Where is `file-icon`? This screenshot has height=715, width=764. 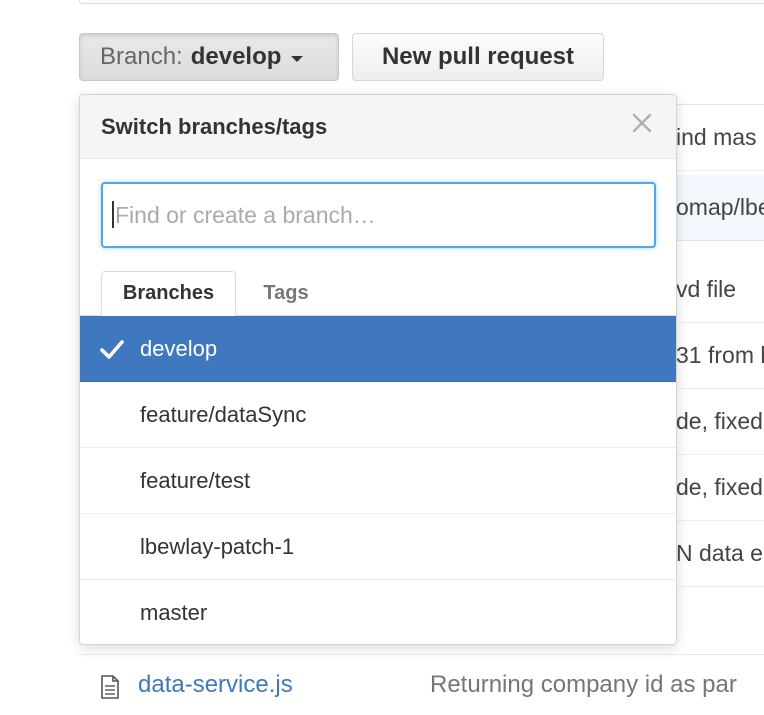 file-icon is located at coordinates (110, 687).